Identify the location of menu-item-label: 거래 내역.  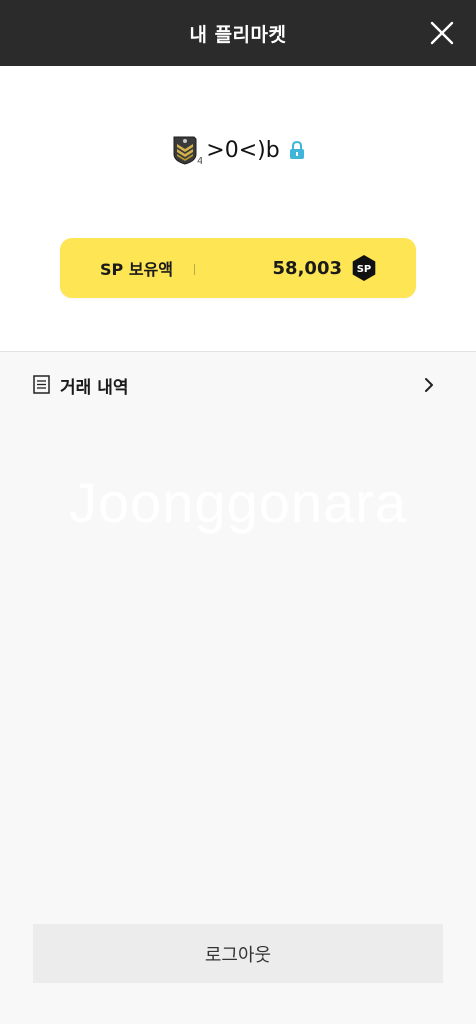
(94, 387).